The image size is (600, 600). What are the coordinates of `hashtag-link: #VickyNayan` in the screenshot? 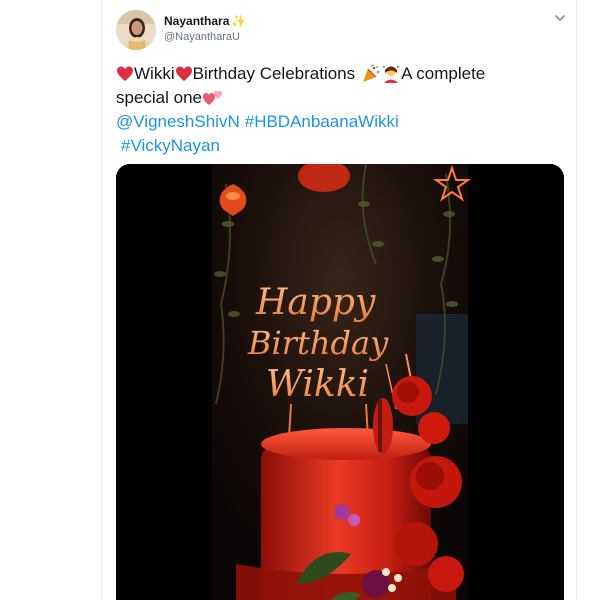 It's located at (170, 146).